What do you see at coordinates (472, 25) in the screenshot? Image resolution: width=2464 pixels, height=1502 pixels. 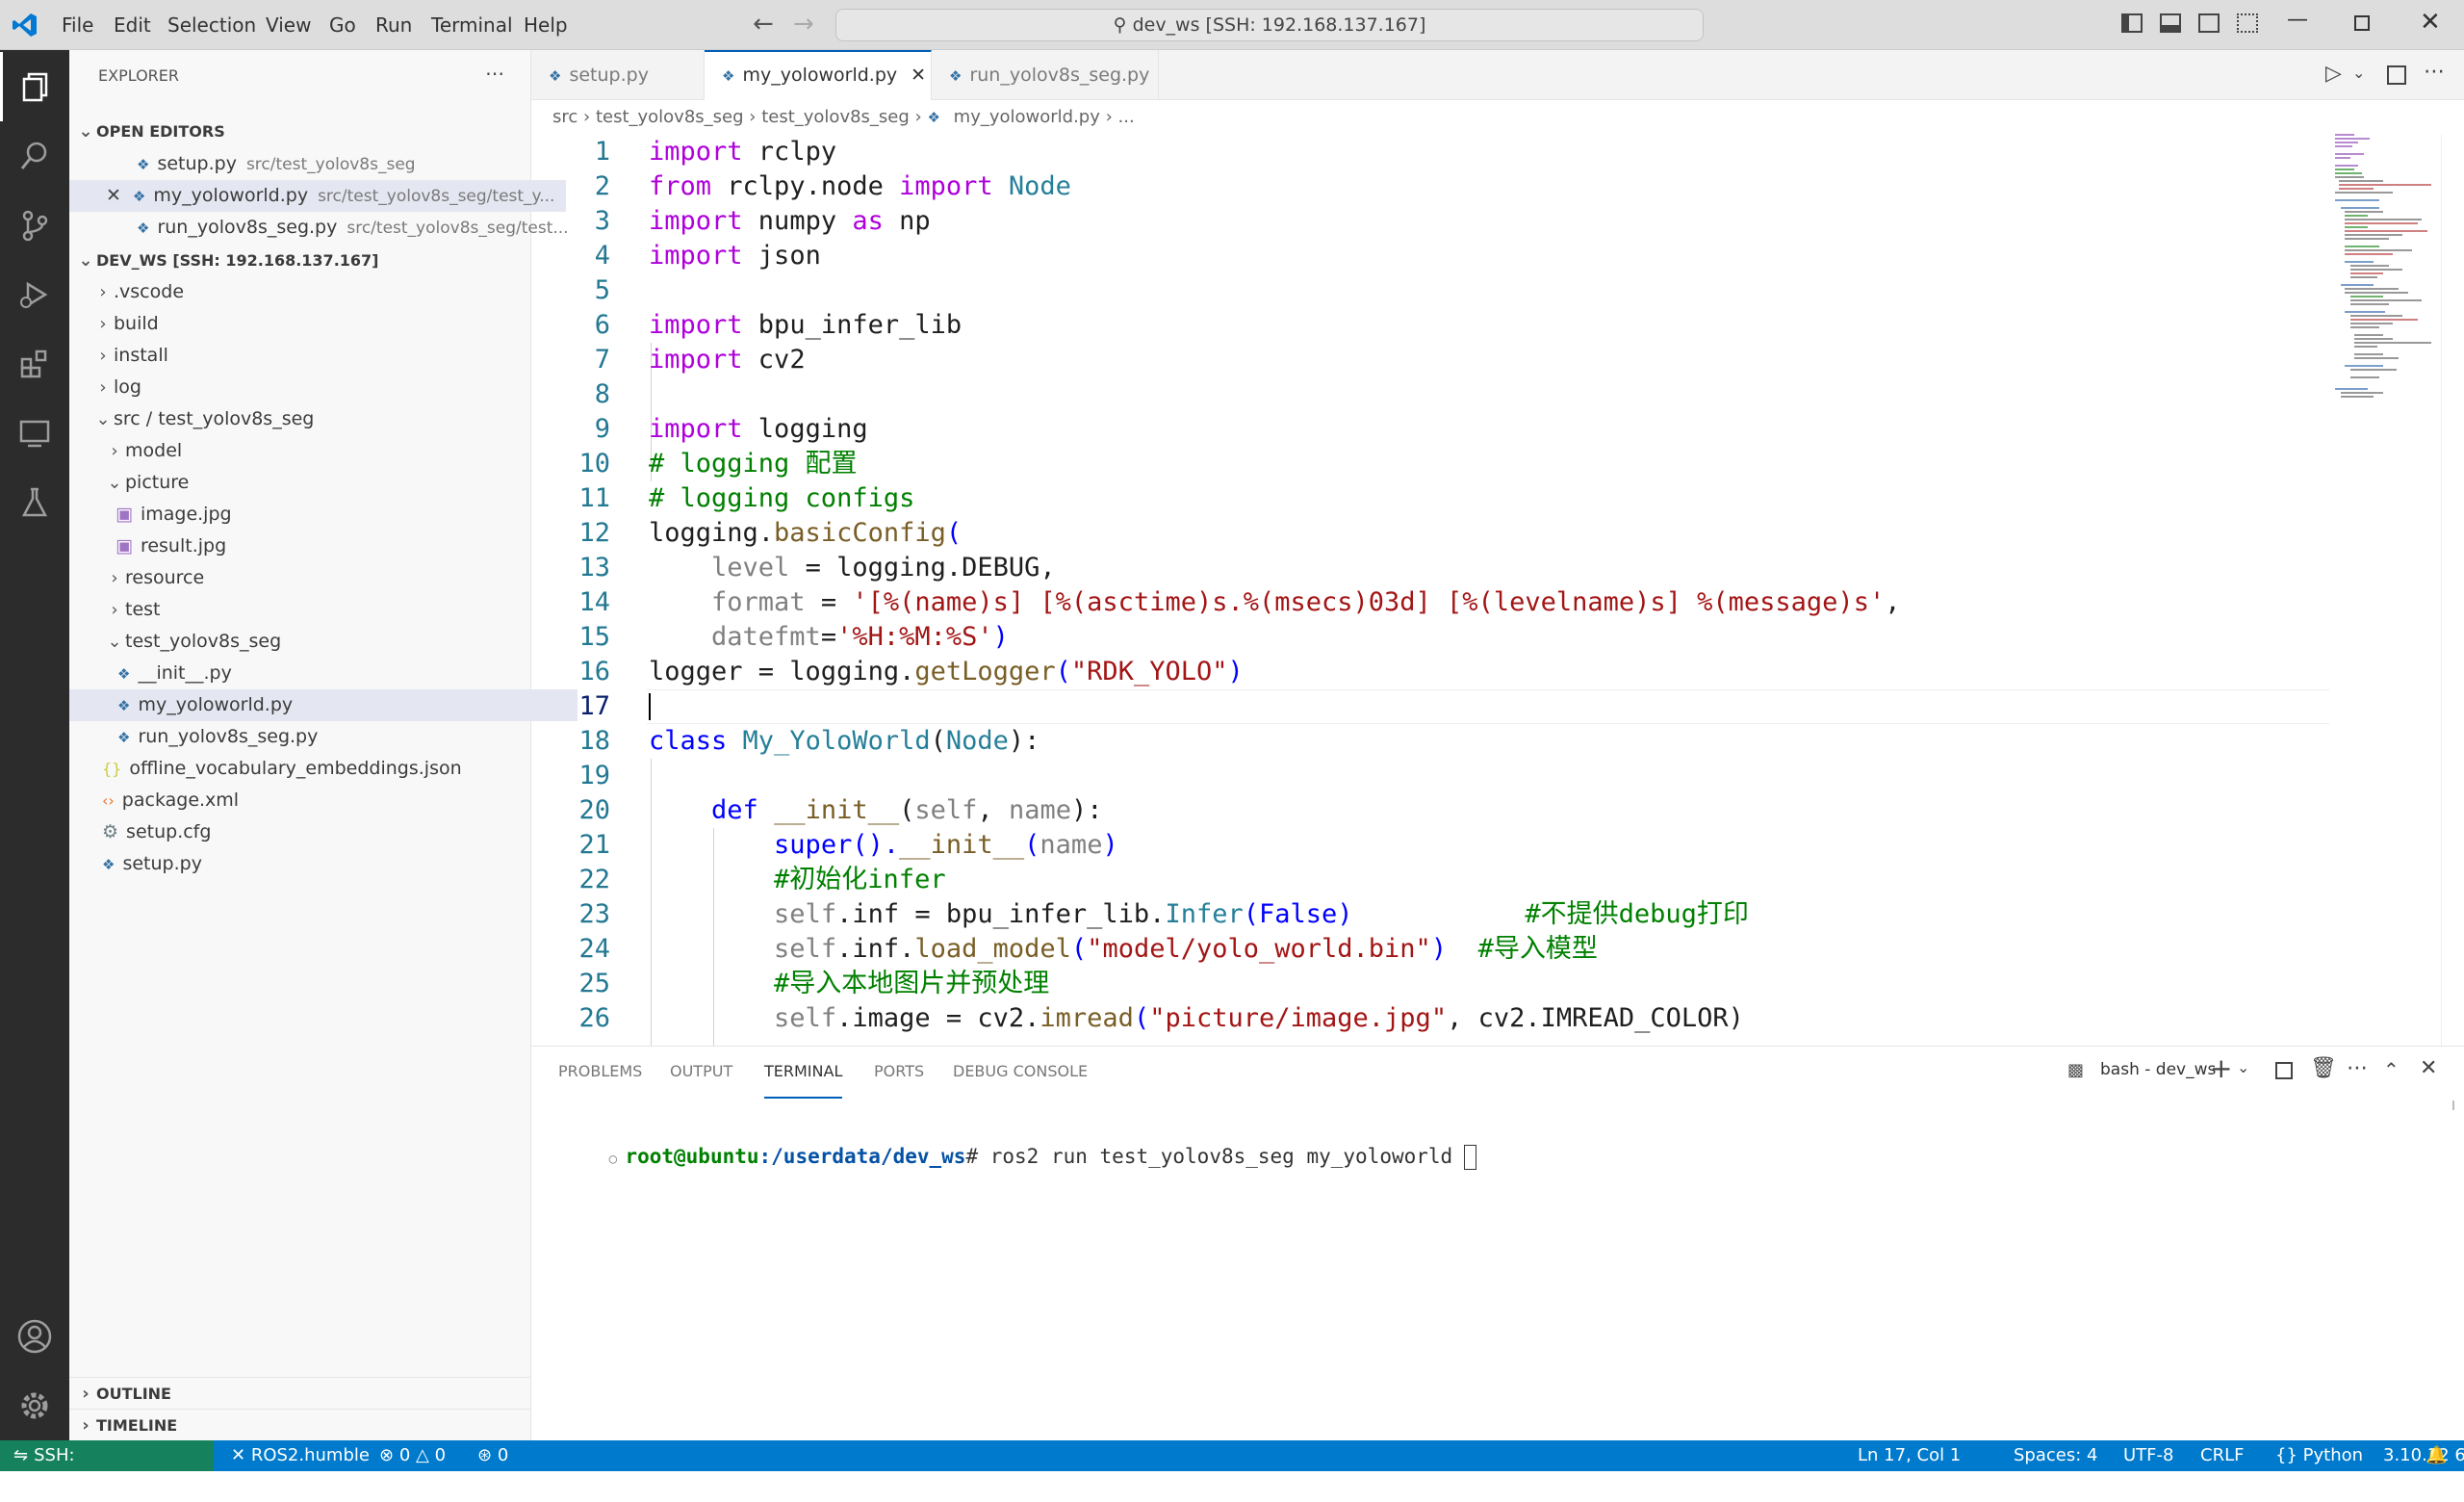 I see `menu-terminal: Terminal` at bounding box center [472, 25].